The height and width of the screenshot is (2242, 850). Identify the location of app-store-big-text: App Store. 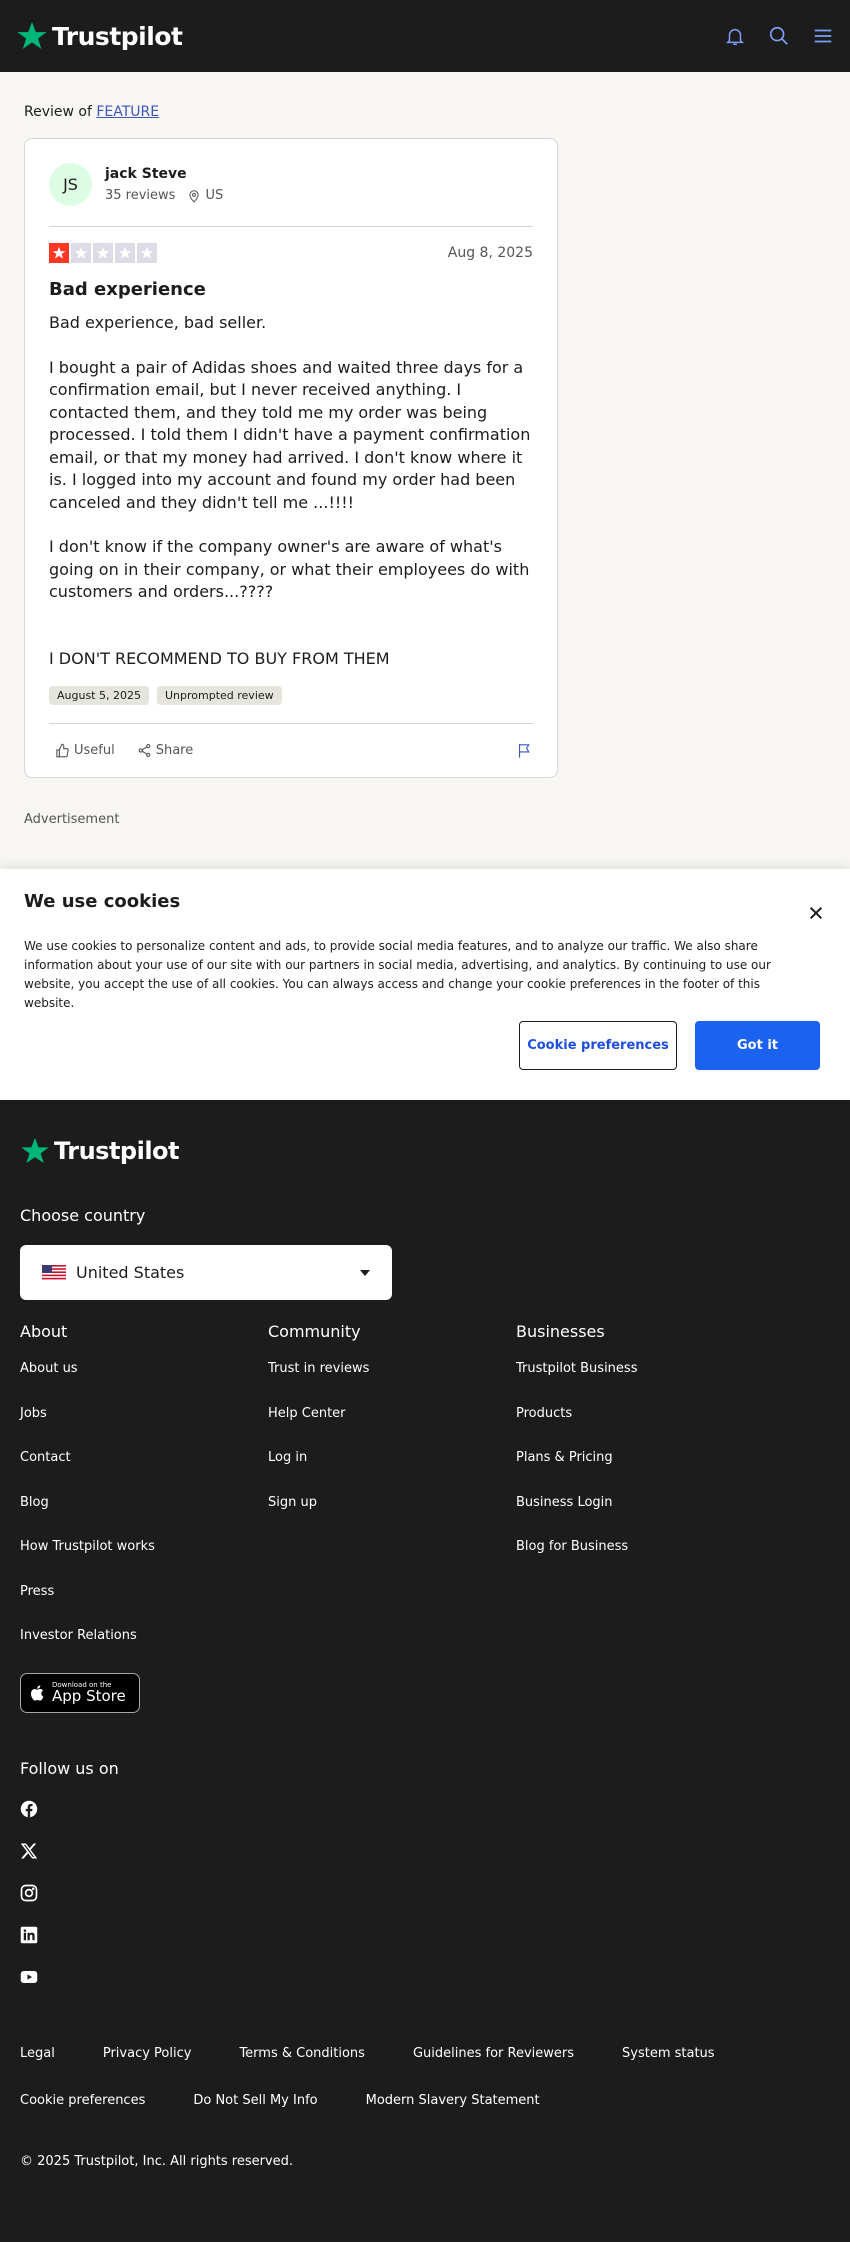
(89, 1695).